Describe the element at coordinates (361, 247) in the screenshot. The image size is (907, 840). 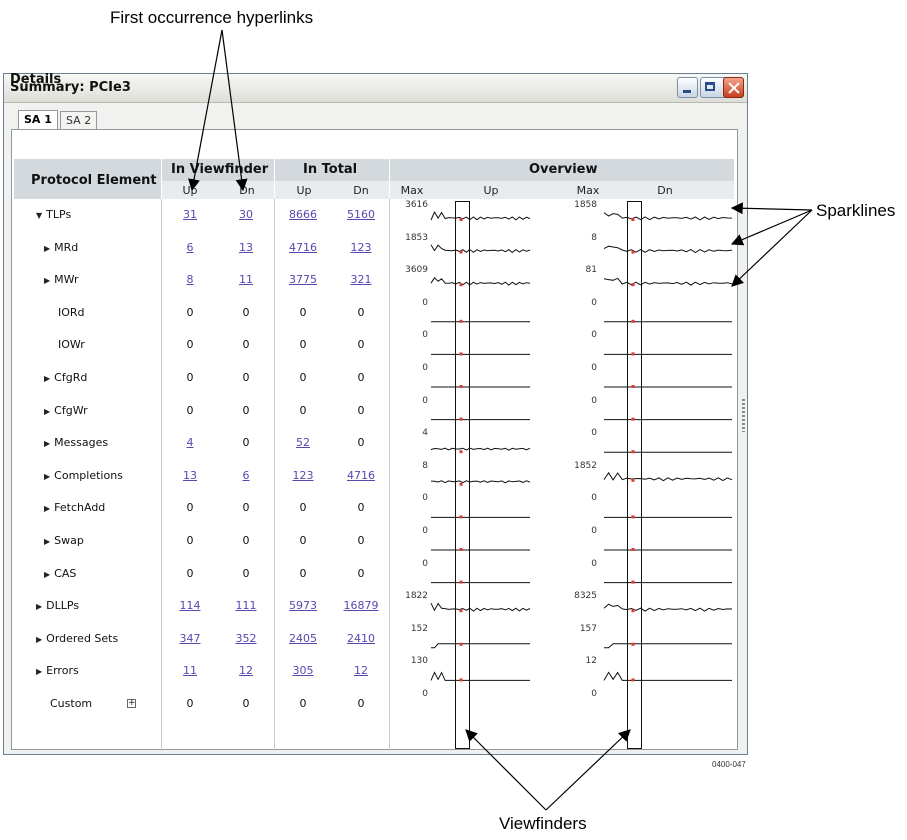
I see `total-dn-value: 123` at that location.